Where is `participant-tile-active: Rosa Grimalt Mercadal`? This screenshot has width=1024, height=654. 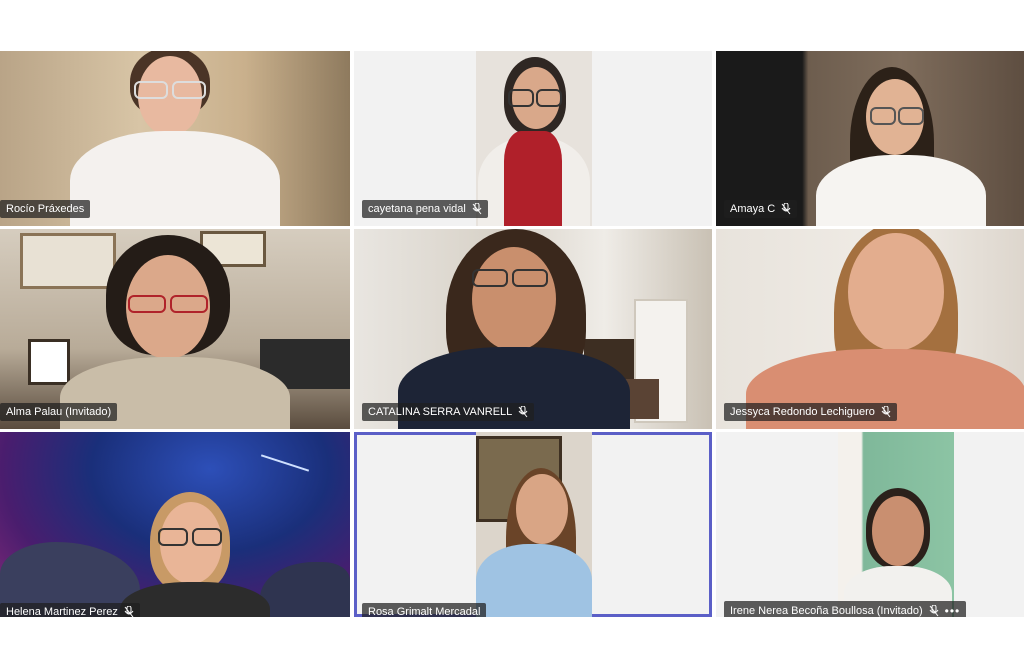 participant-tile-active: Rosa Grimalt Mercadal is located at coordinates (533, 524).